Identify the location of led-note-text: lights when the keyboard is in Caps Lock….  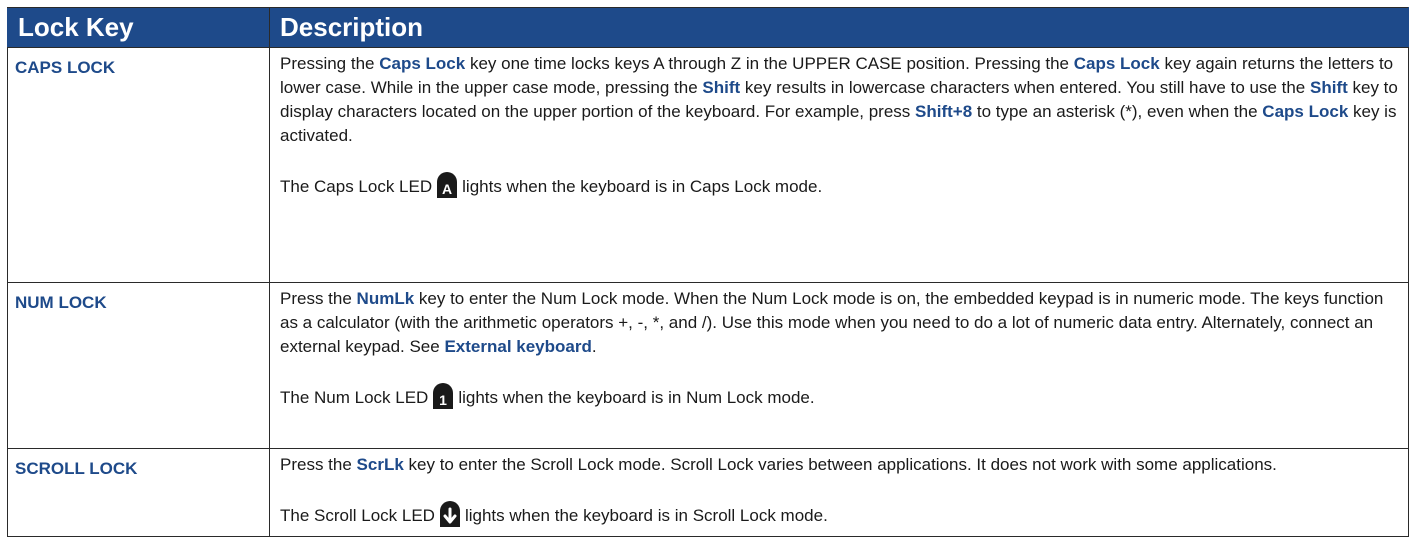
(642, 186).